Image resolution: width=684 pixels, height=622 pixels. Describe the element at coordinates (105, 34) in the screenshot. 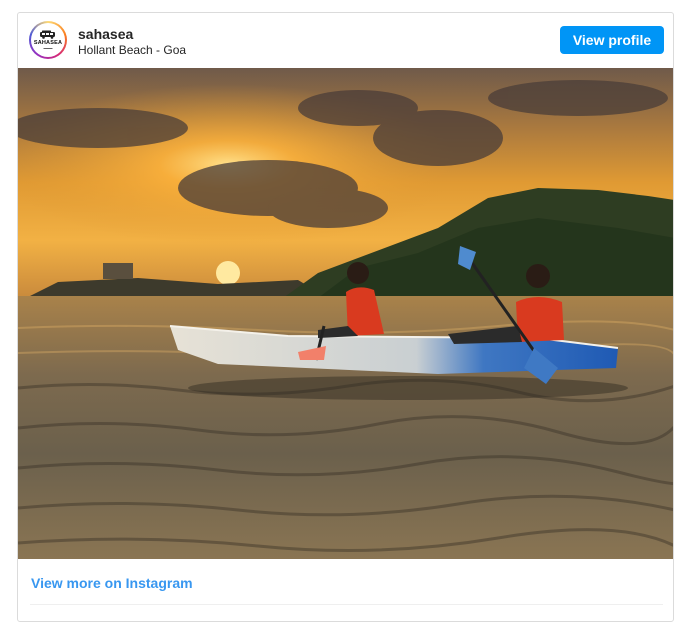

I see `username: sahasea` at that location.